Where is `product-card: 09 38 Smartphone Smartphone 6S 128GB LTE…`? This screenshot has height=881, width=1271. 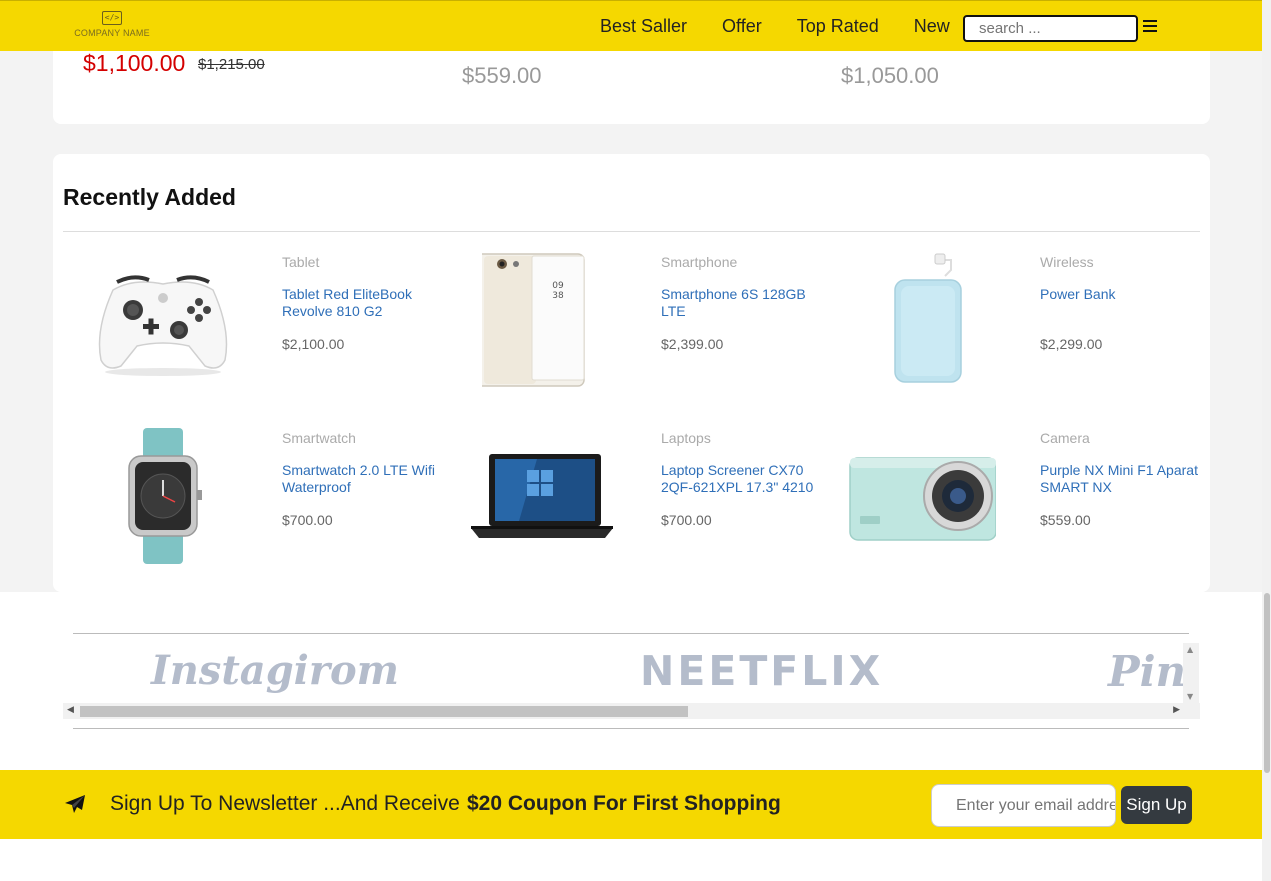
product-card: 09 38 Smartphone Smartphone 6S 128GB LTE… is located at coordinates (647, 320).